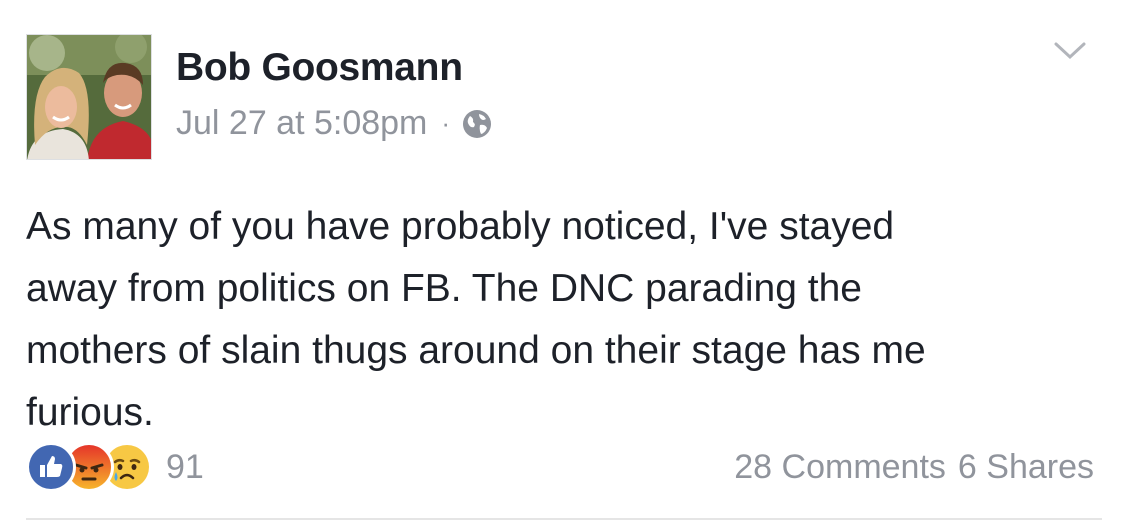 The height and width of the screenshot is (524, 1128). Describe the element at coordinates (1070, 51) in the screenshot. I see `chevron-down-icon` at that location.